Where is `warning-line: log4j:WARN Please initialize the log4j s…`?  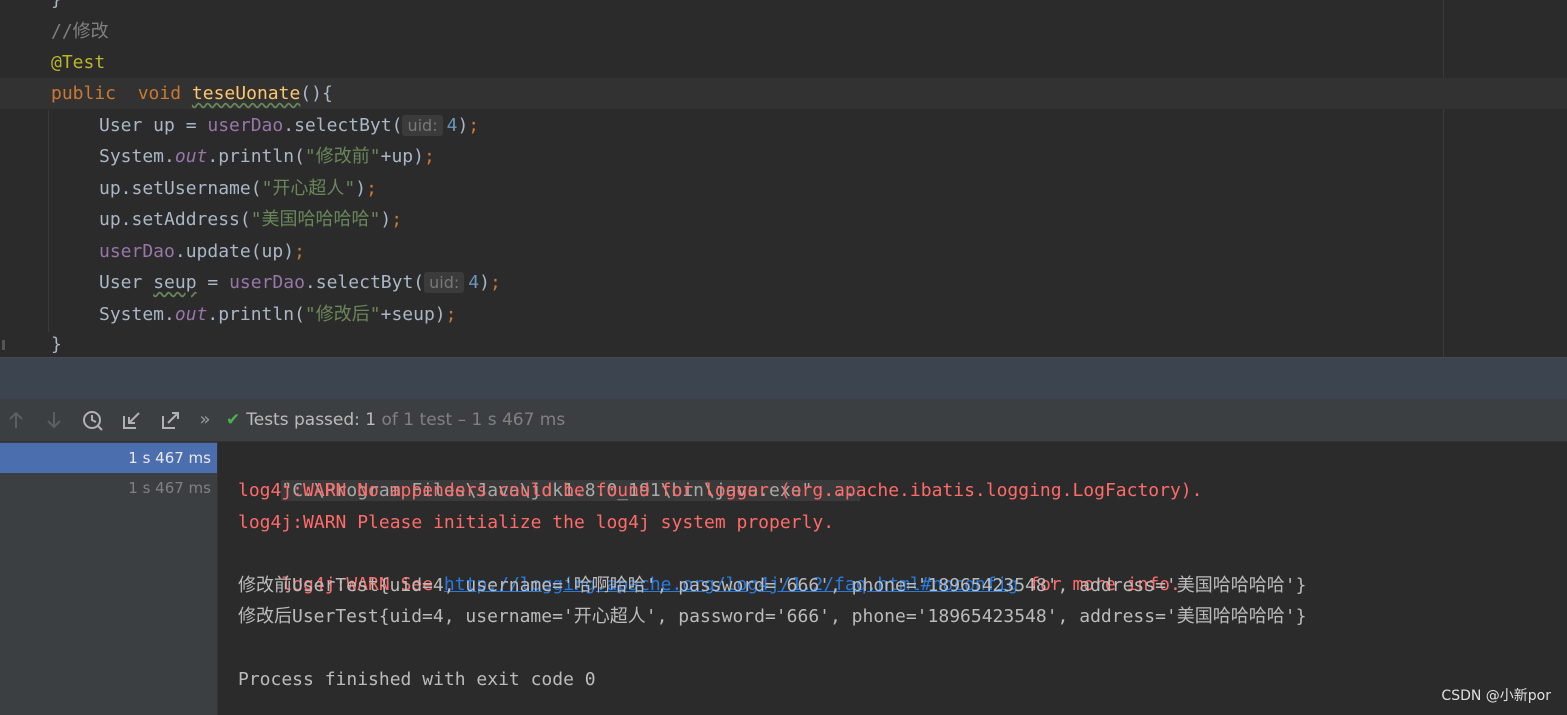
warning-line: log4j:WARN Please initialize the log4j s… is located at coordinates (536, 522).